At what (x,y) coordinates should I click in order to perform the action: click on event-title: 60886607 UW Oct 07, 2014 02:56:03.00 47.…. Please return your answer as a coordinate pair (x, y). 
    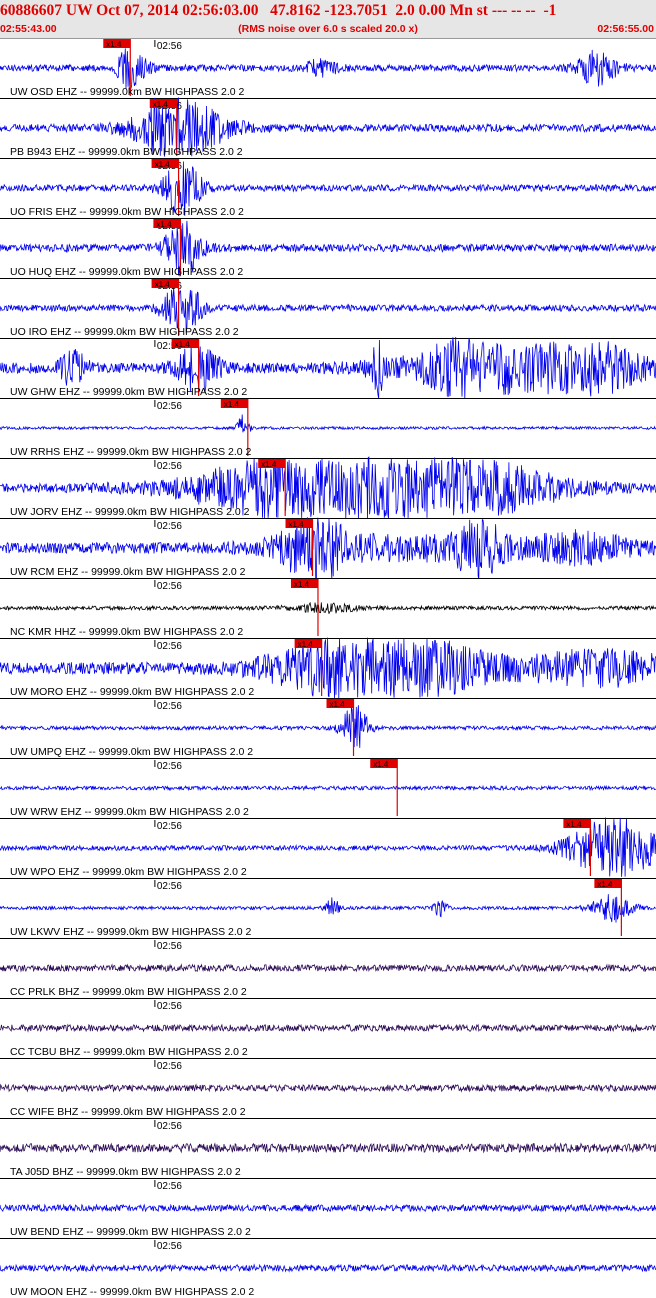
    Looking at the image, I should click on (278, 10).